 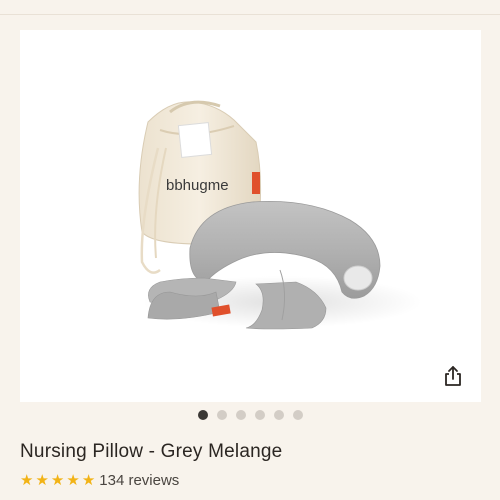 I want to click on share-button, so click(x=453, y=376).